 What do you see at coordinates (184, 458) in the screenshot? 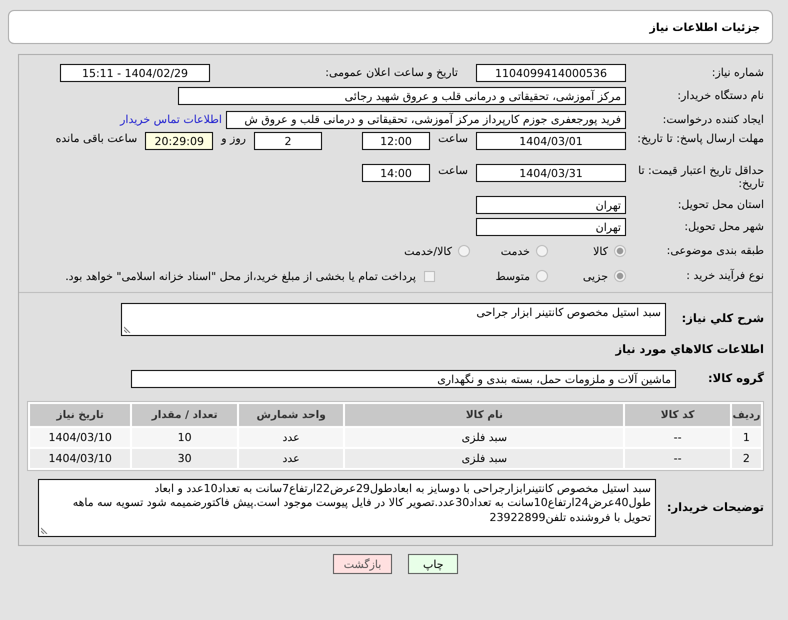
I see `table-cell: 30` at bounding box center [184, 458].